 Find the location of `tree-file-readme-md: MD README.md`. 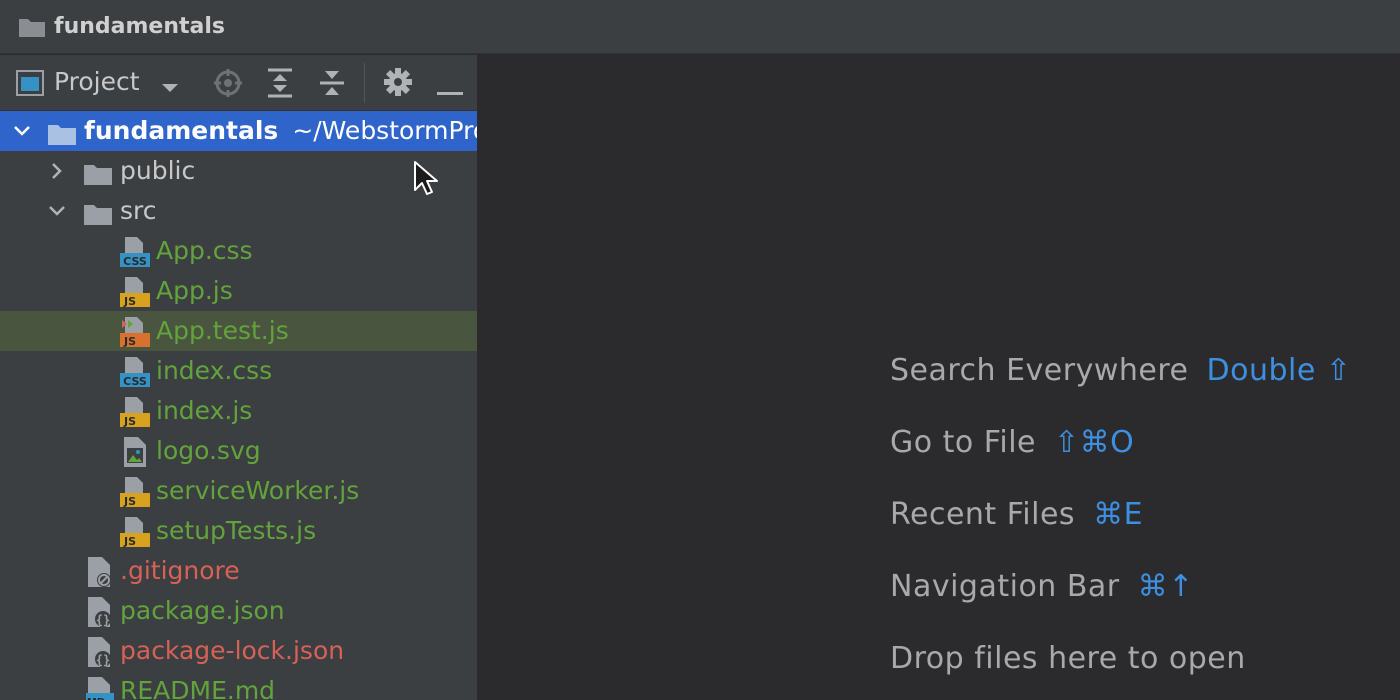

tree-file-readme-md: MD README.md is located at coordinates (238, 685).